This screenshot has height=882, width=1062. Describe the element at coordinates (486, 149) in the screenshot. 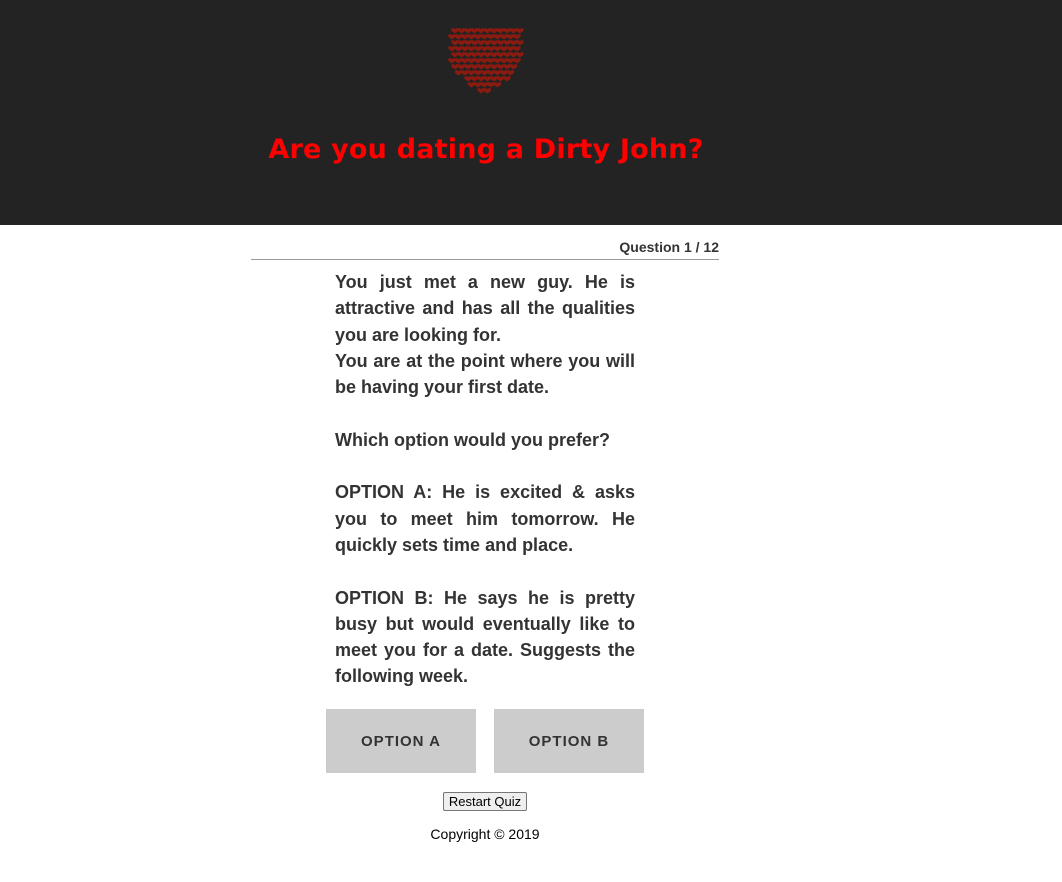

I see `site-title: Are you dating a Dirty John?` at that location.